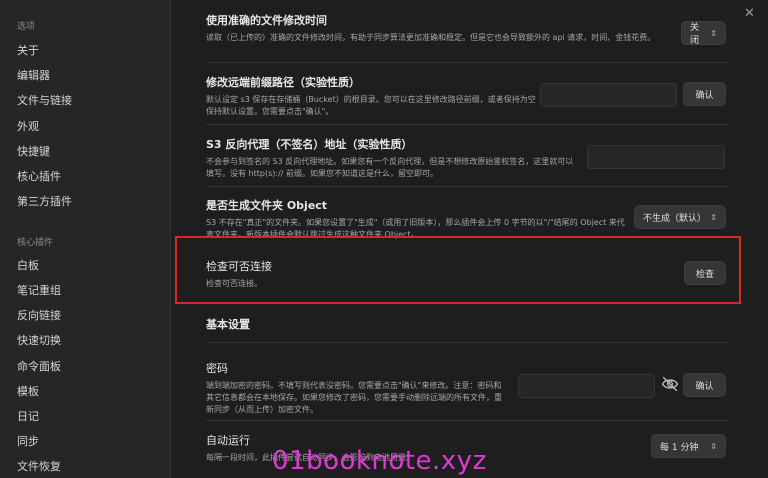  I want to click on setting-title: 检查可否连接, so click(239, 266).